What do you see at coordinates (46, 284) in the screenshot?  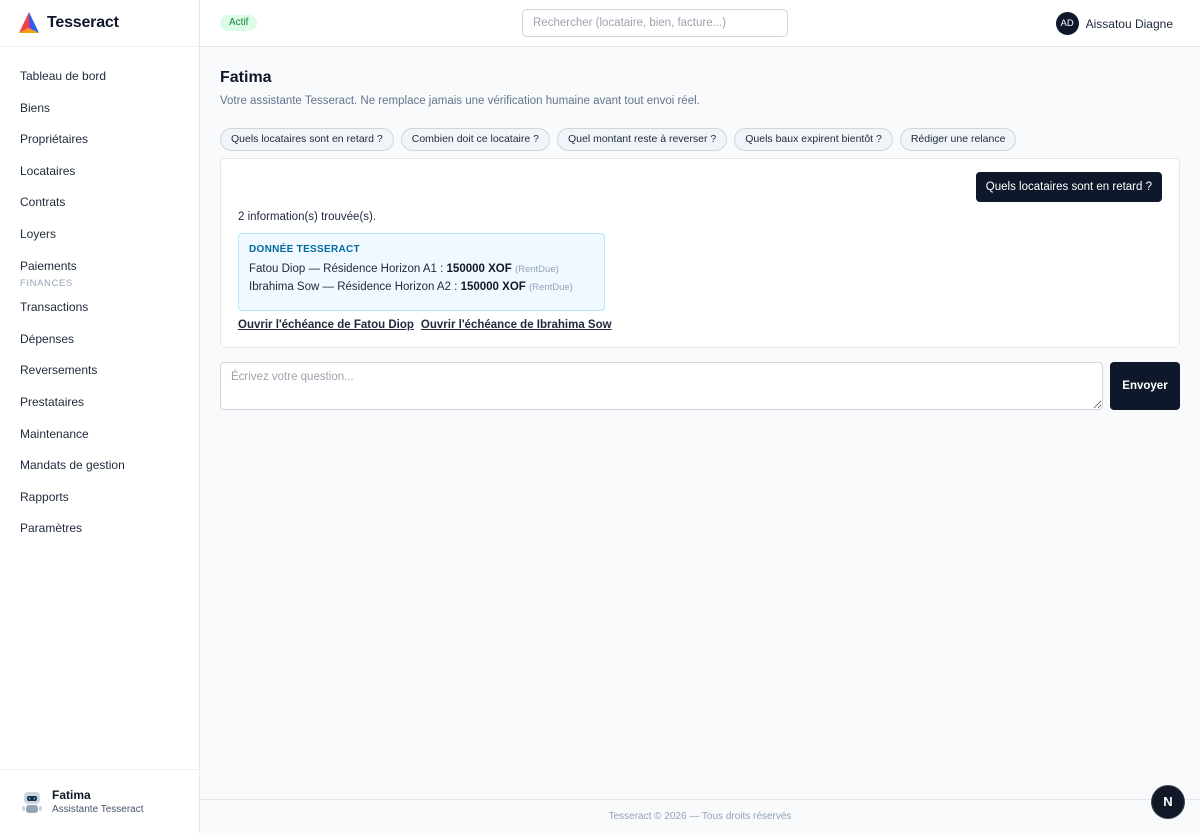 I see `sidebar-section-finances: FINANCES` at bounding box center [46, 284].